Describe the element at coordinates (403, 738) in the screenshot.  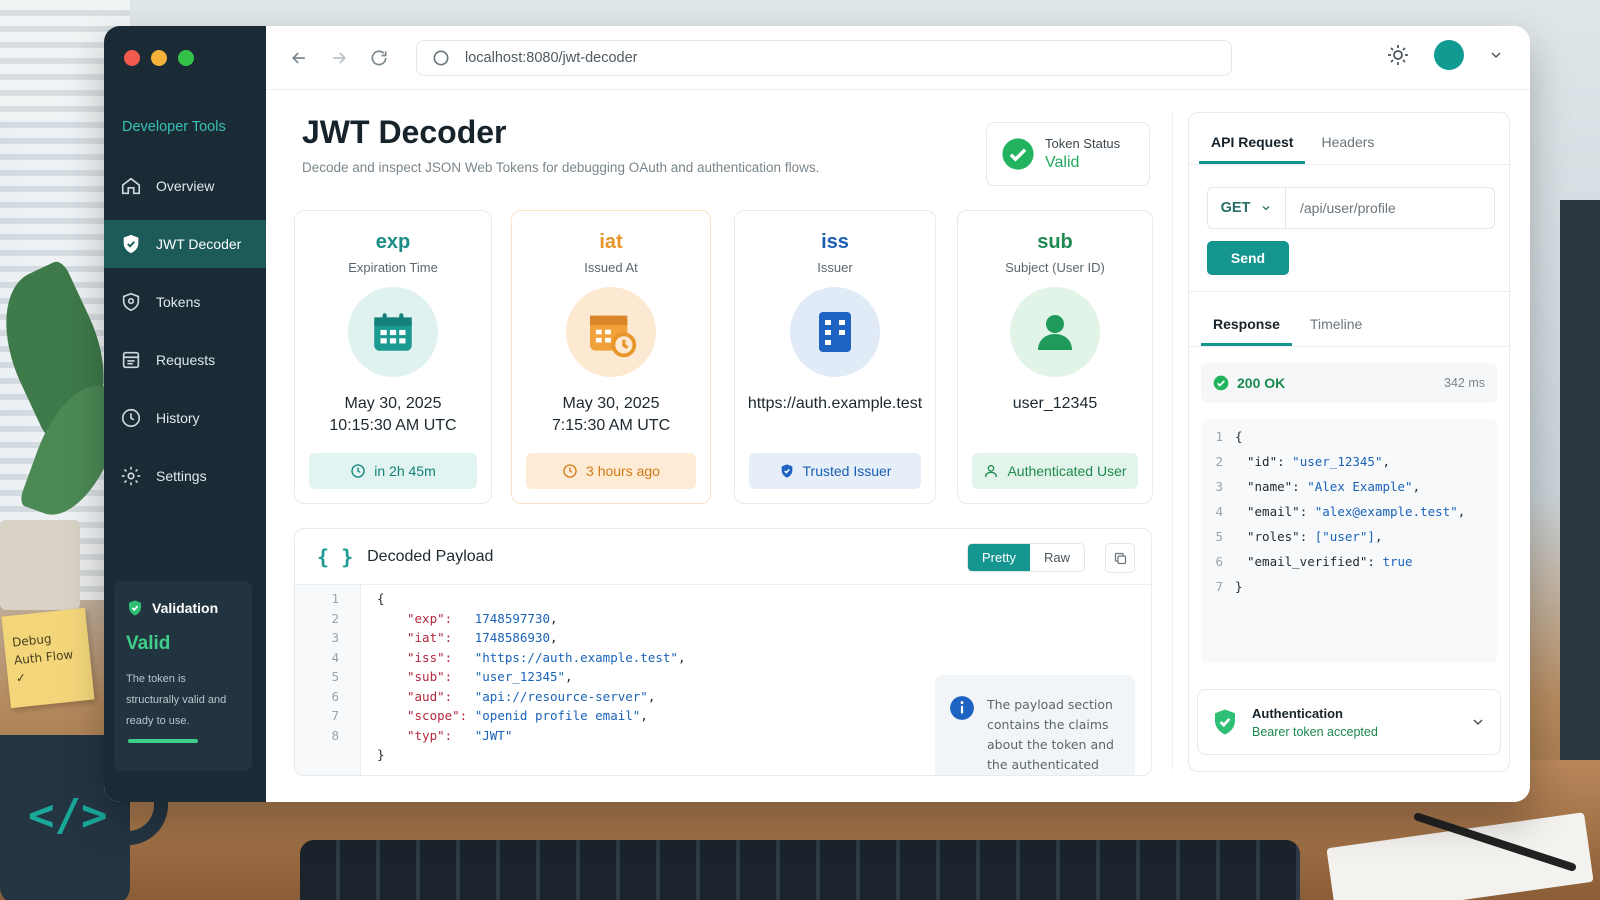
I see `code-line: 8 "typ": "JWT"` at that location.